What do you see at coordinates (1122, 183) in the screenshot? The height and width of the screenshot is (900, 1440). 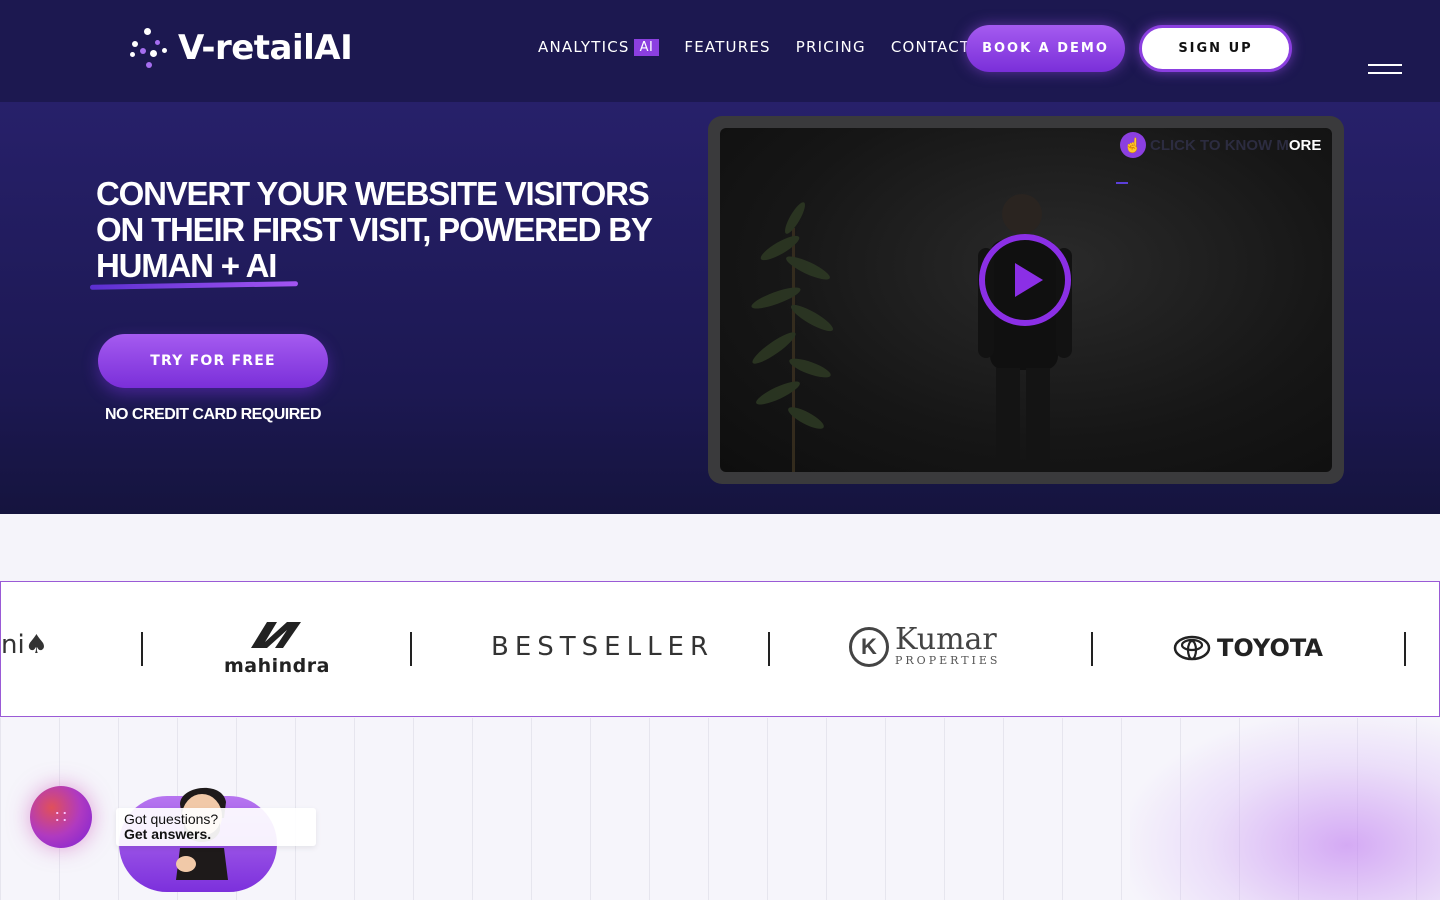 I see `video-progress-mark` at bounding box center [1122, 183].